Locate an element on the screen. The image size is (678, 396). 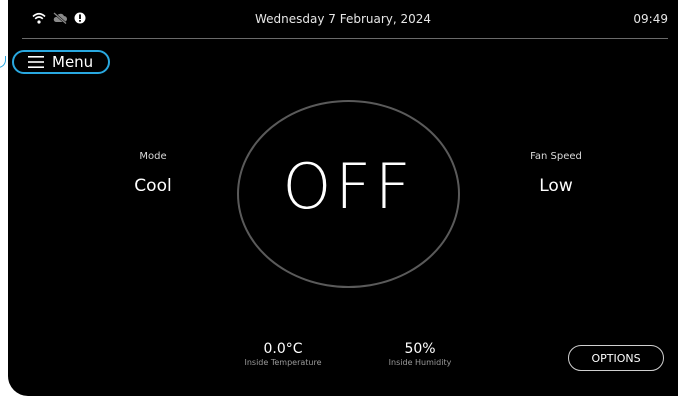
inside-humidity-readout: 50% Inside Humidity is located at coordinates (420, 354).